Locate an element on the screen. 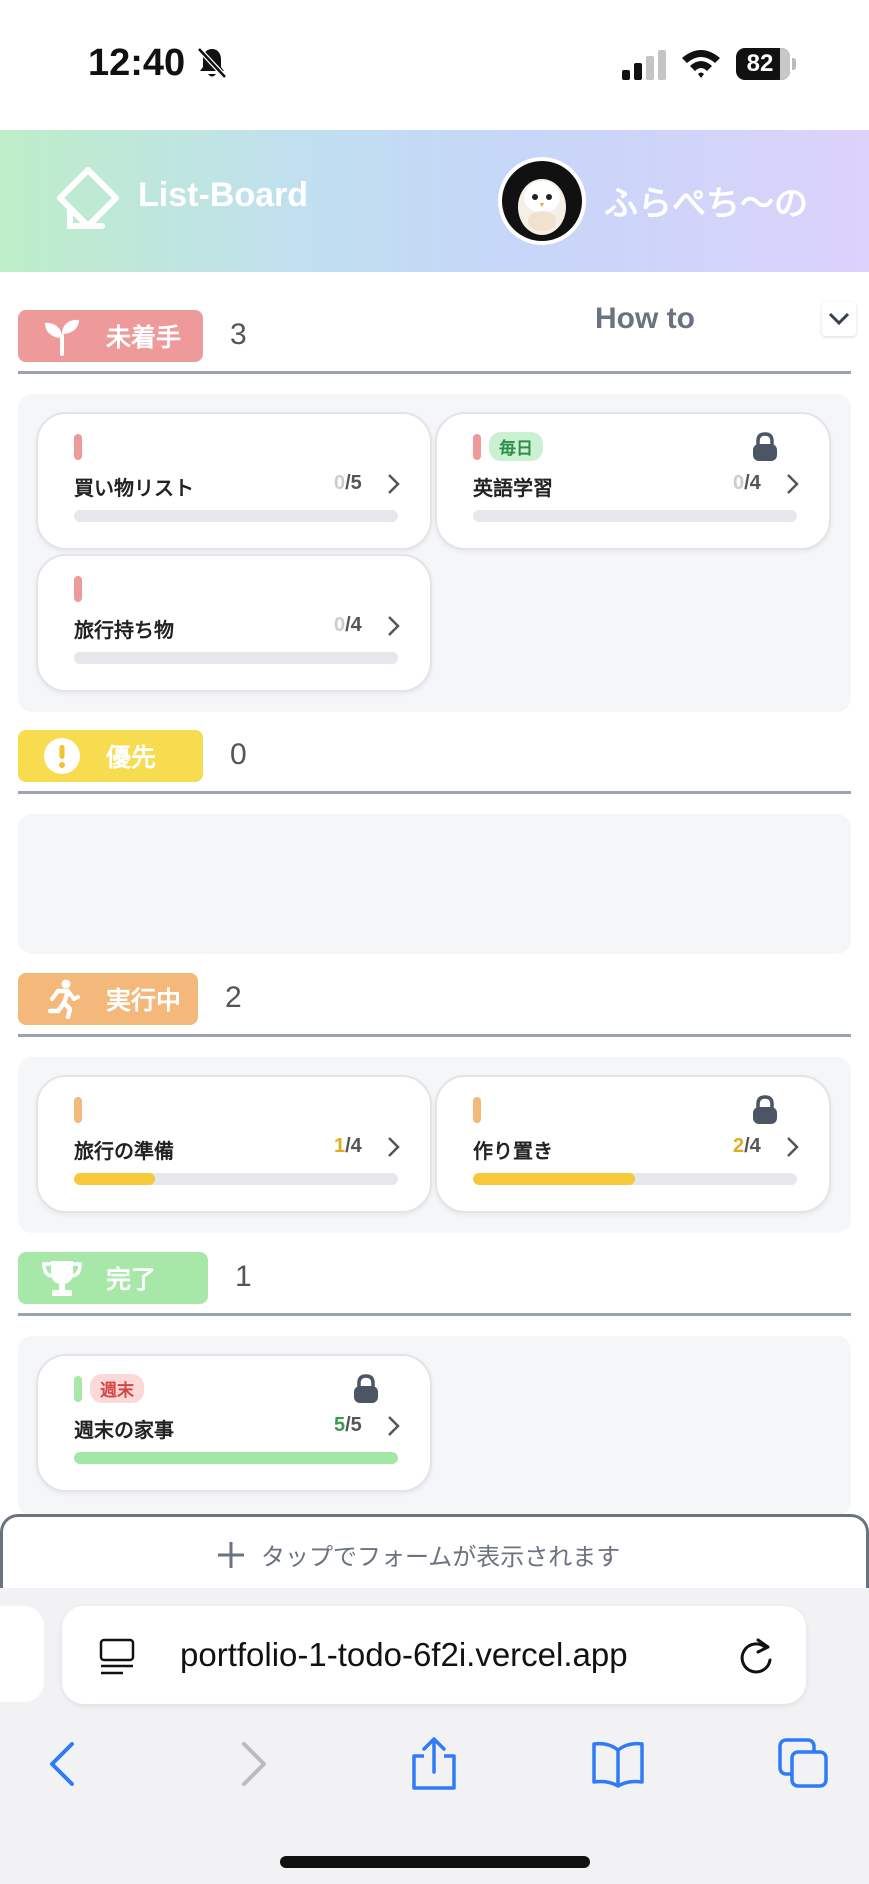 This screenshot has width=869, height=1884. reload-icon is located at coordinates (756, 1656).